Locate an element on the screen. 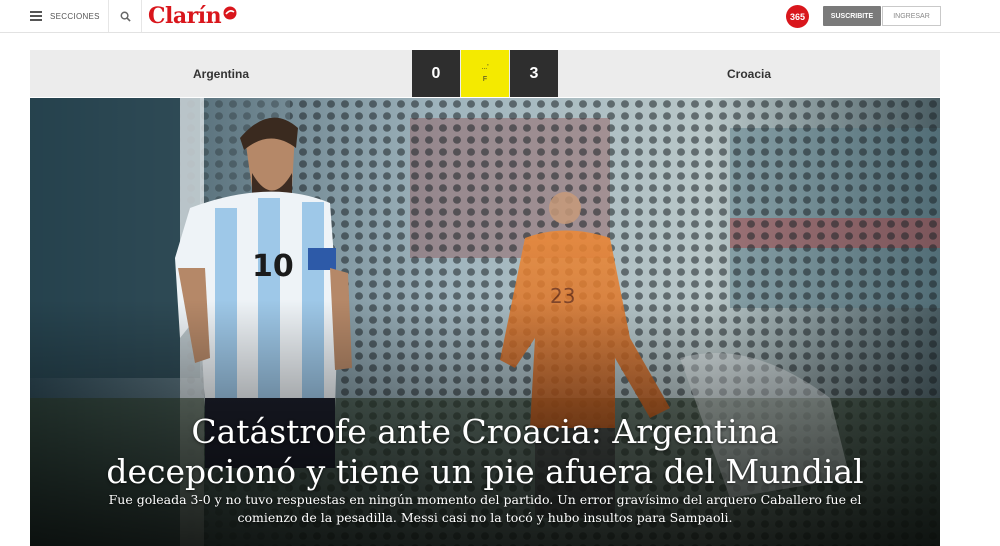 Image resolution: width=1000 pixels, height=546 pixels. search-button is located at coordinates (125, 16).